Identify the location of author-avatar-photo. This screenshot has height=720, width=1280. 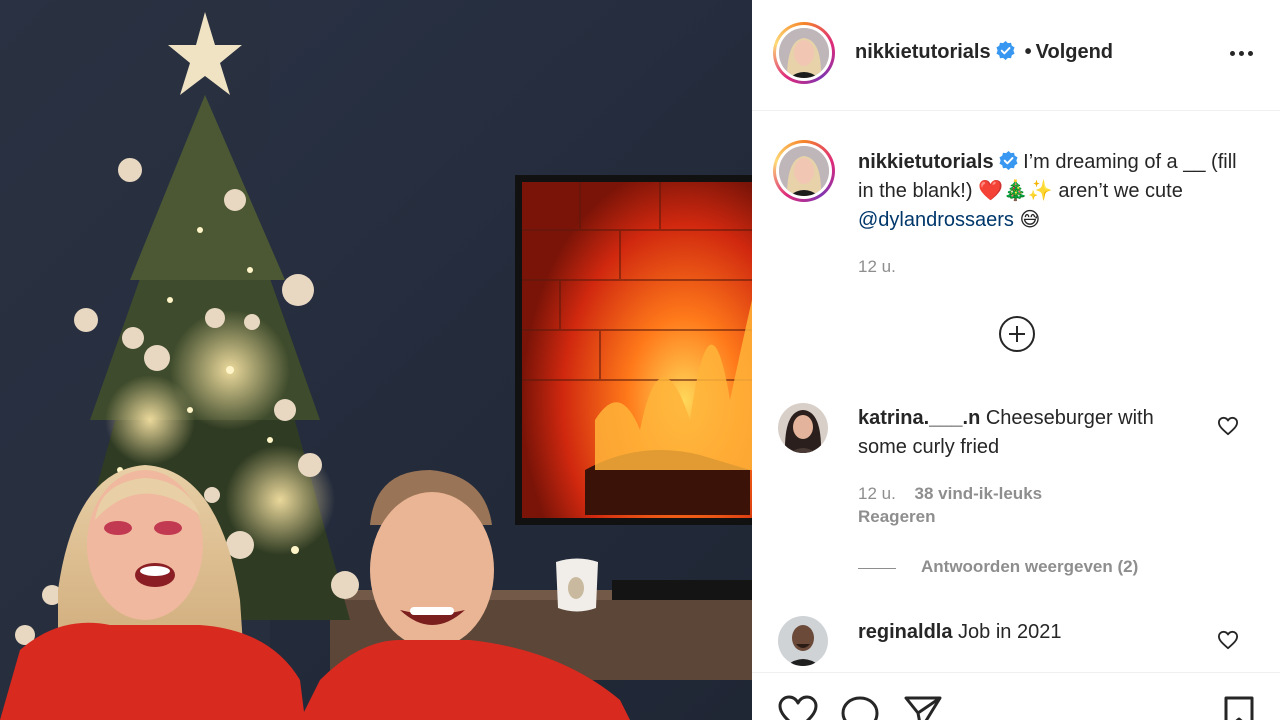
(804, 53).